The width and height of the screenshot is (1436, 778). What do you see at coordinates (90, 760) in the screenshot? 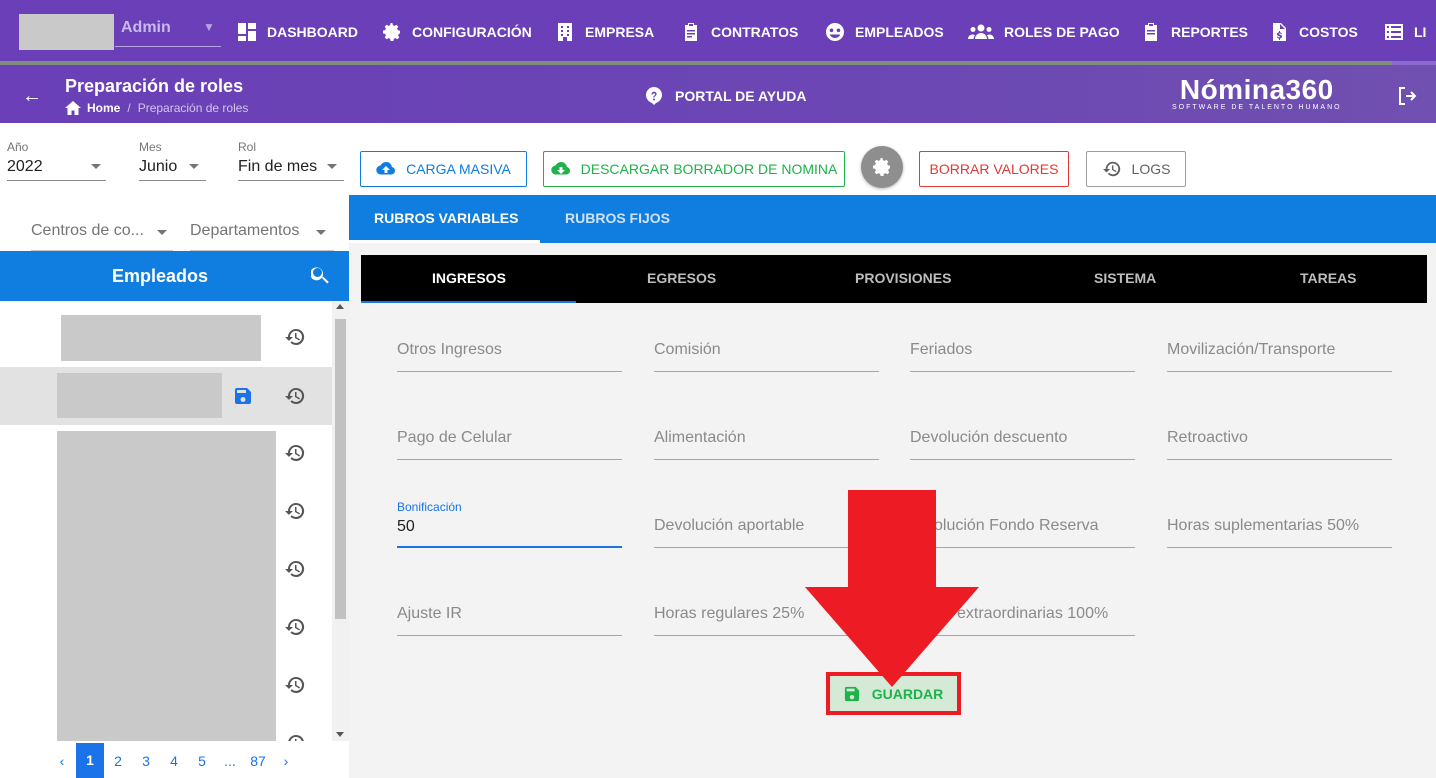
I see `page-button: 1` at bounding box center [90, 760].